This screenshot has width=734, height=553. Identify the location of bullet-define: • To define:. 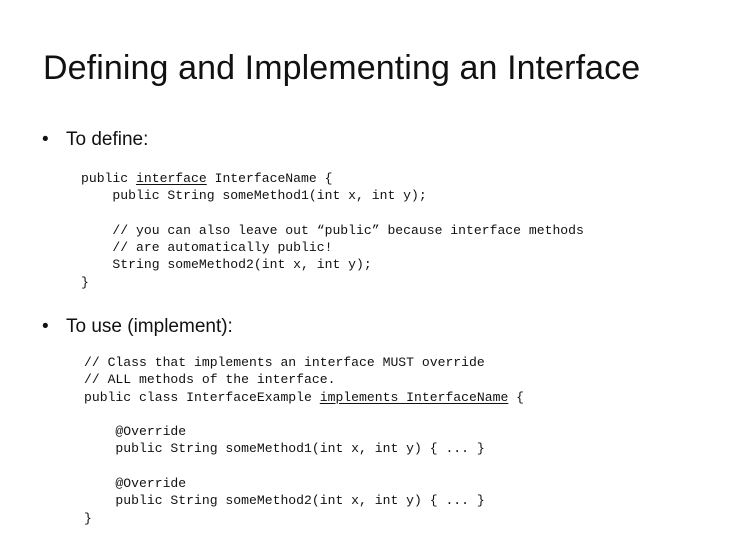
(95, 140).